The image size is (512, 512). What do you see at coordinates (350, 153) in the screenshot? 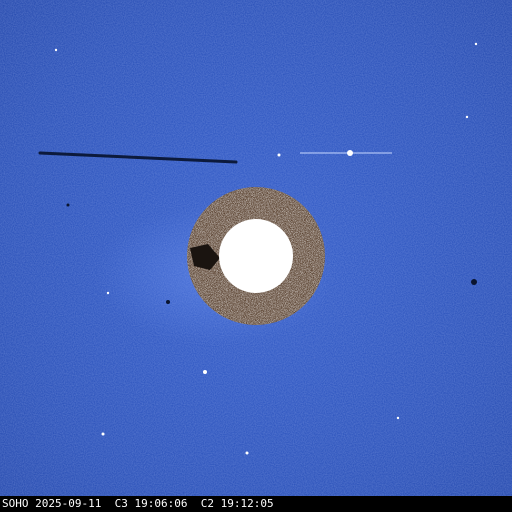
I see `bright-star` at bounding box center [350, 153].